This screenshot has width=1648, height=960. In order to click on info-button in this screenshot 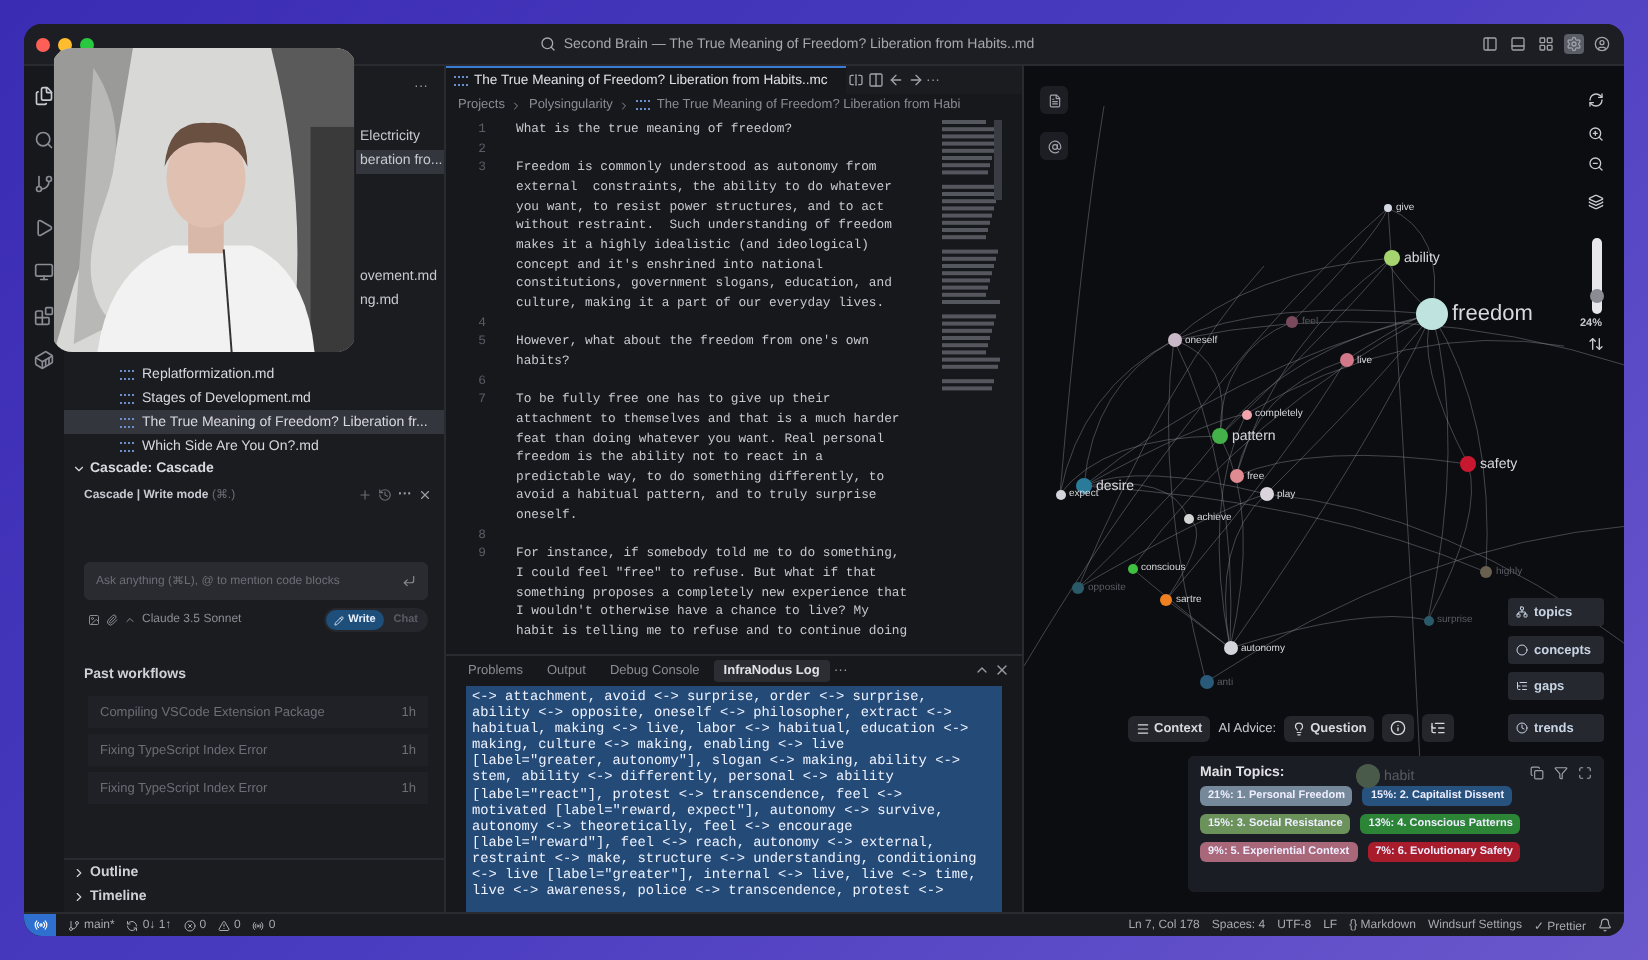, I will do `click(1398, 728)`.